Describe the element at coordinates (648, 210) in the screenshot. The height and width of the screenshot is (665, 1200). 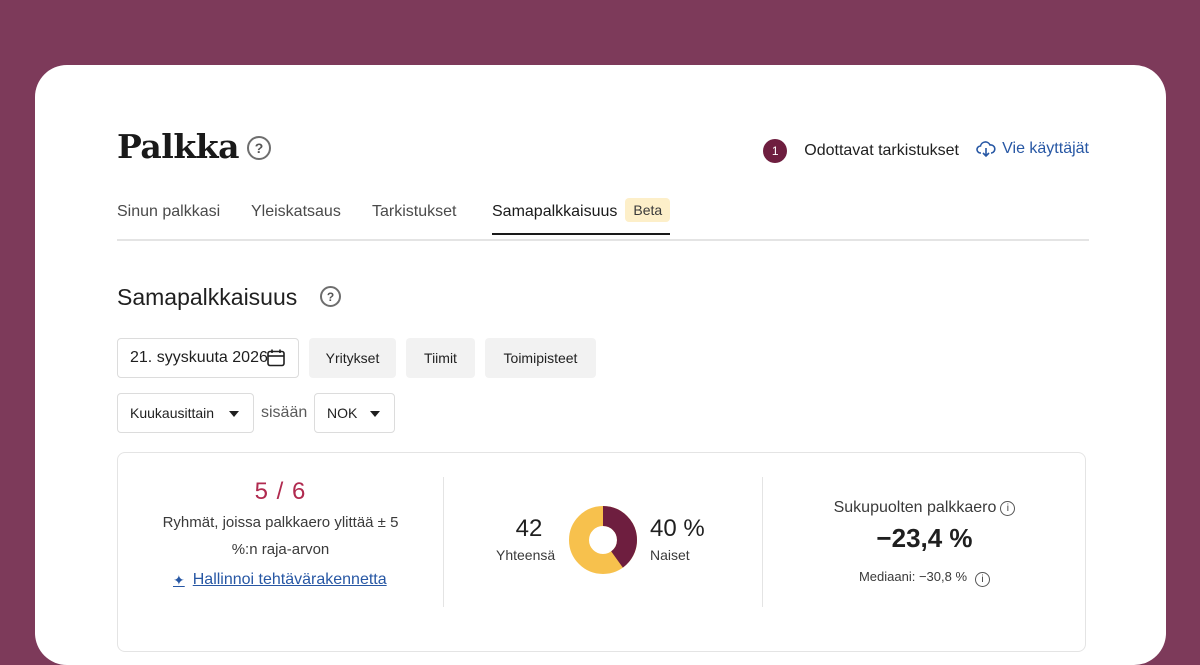
I see `beta-badge: Beta` at that location.